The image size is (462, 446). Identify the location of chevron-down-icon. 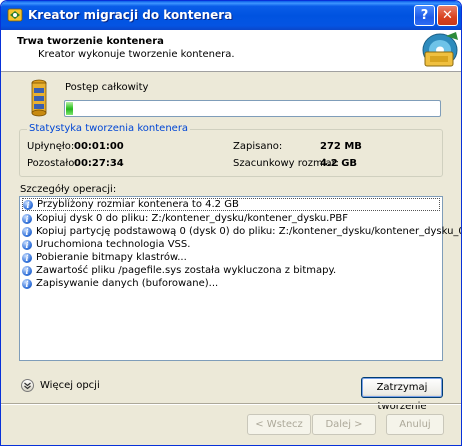
(27, 385).